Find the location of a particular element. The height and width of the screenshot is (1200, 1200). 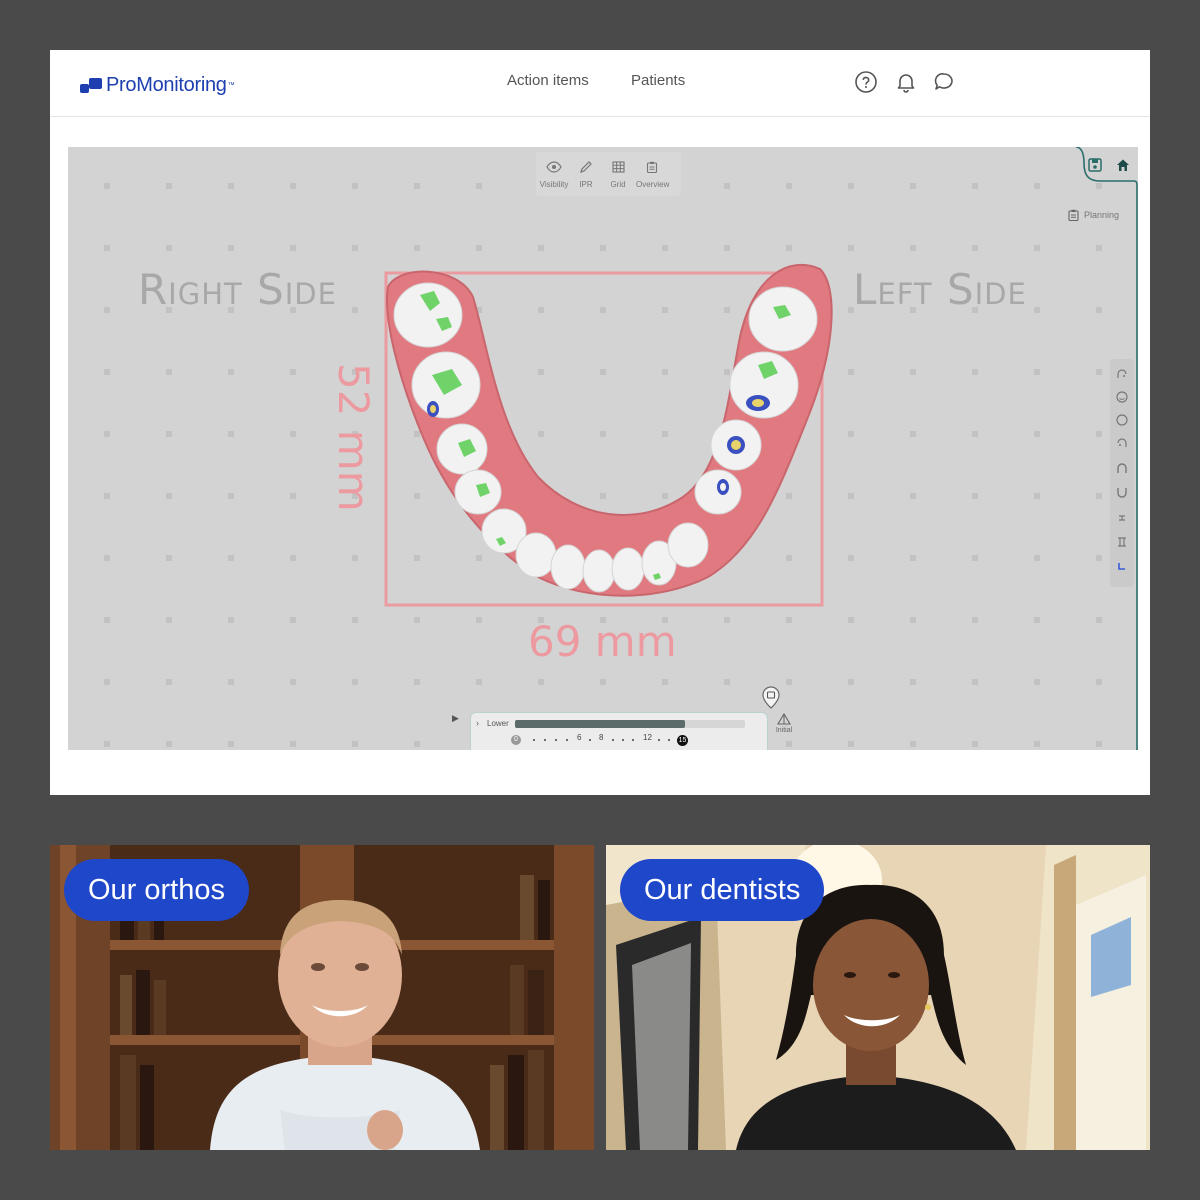

initial-view-toggle: Initial is located at coordinates (784, 723).